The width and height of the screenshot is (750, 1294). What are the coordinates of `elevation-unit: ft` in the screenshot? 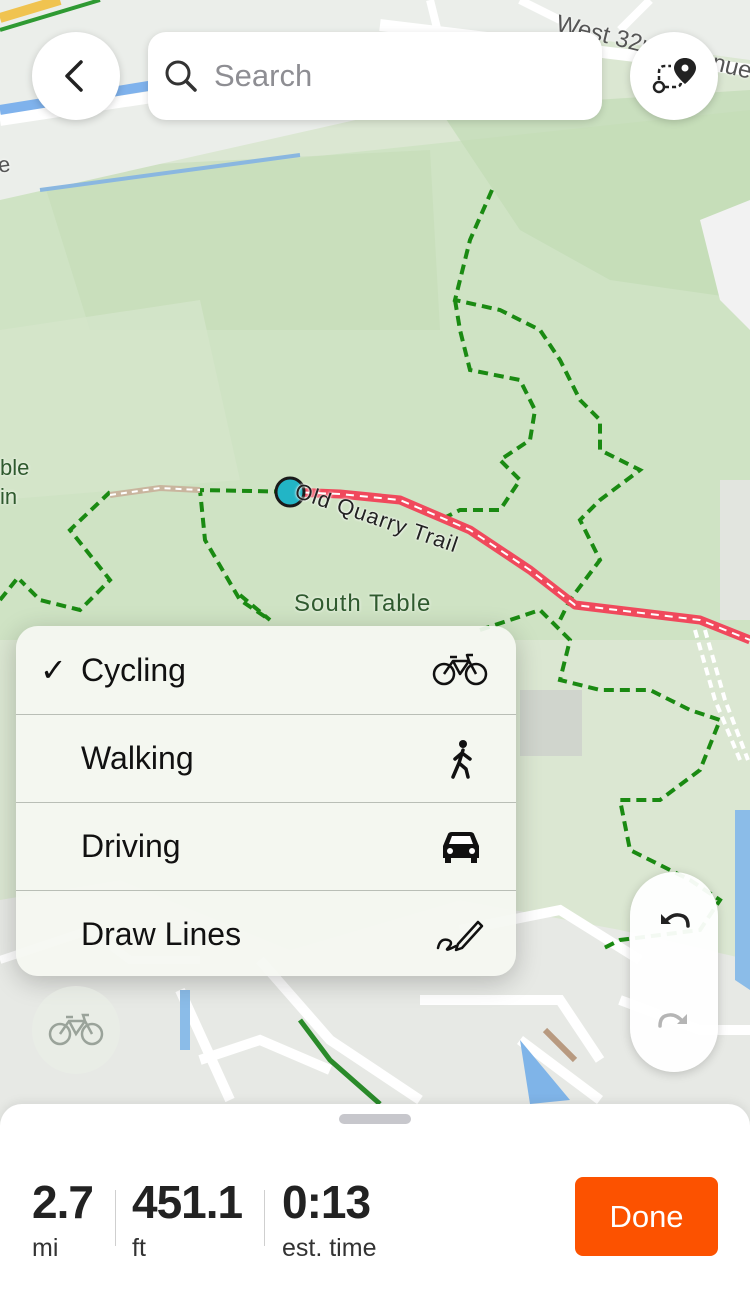 It's located at (139, 1248).